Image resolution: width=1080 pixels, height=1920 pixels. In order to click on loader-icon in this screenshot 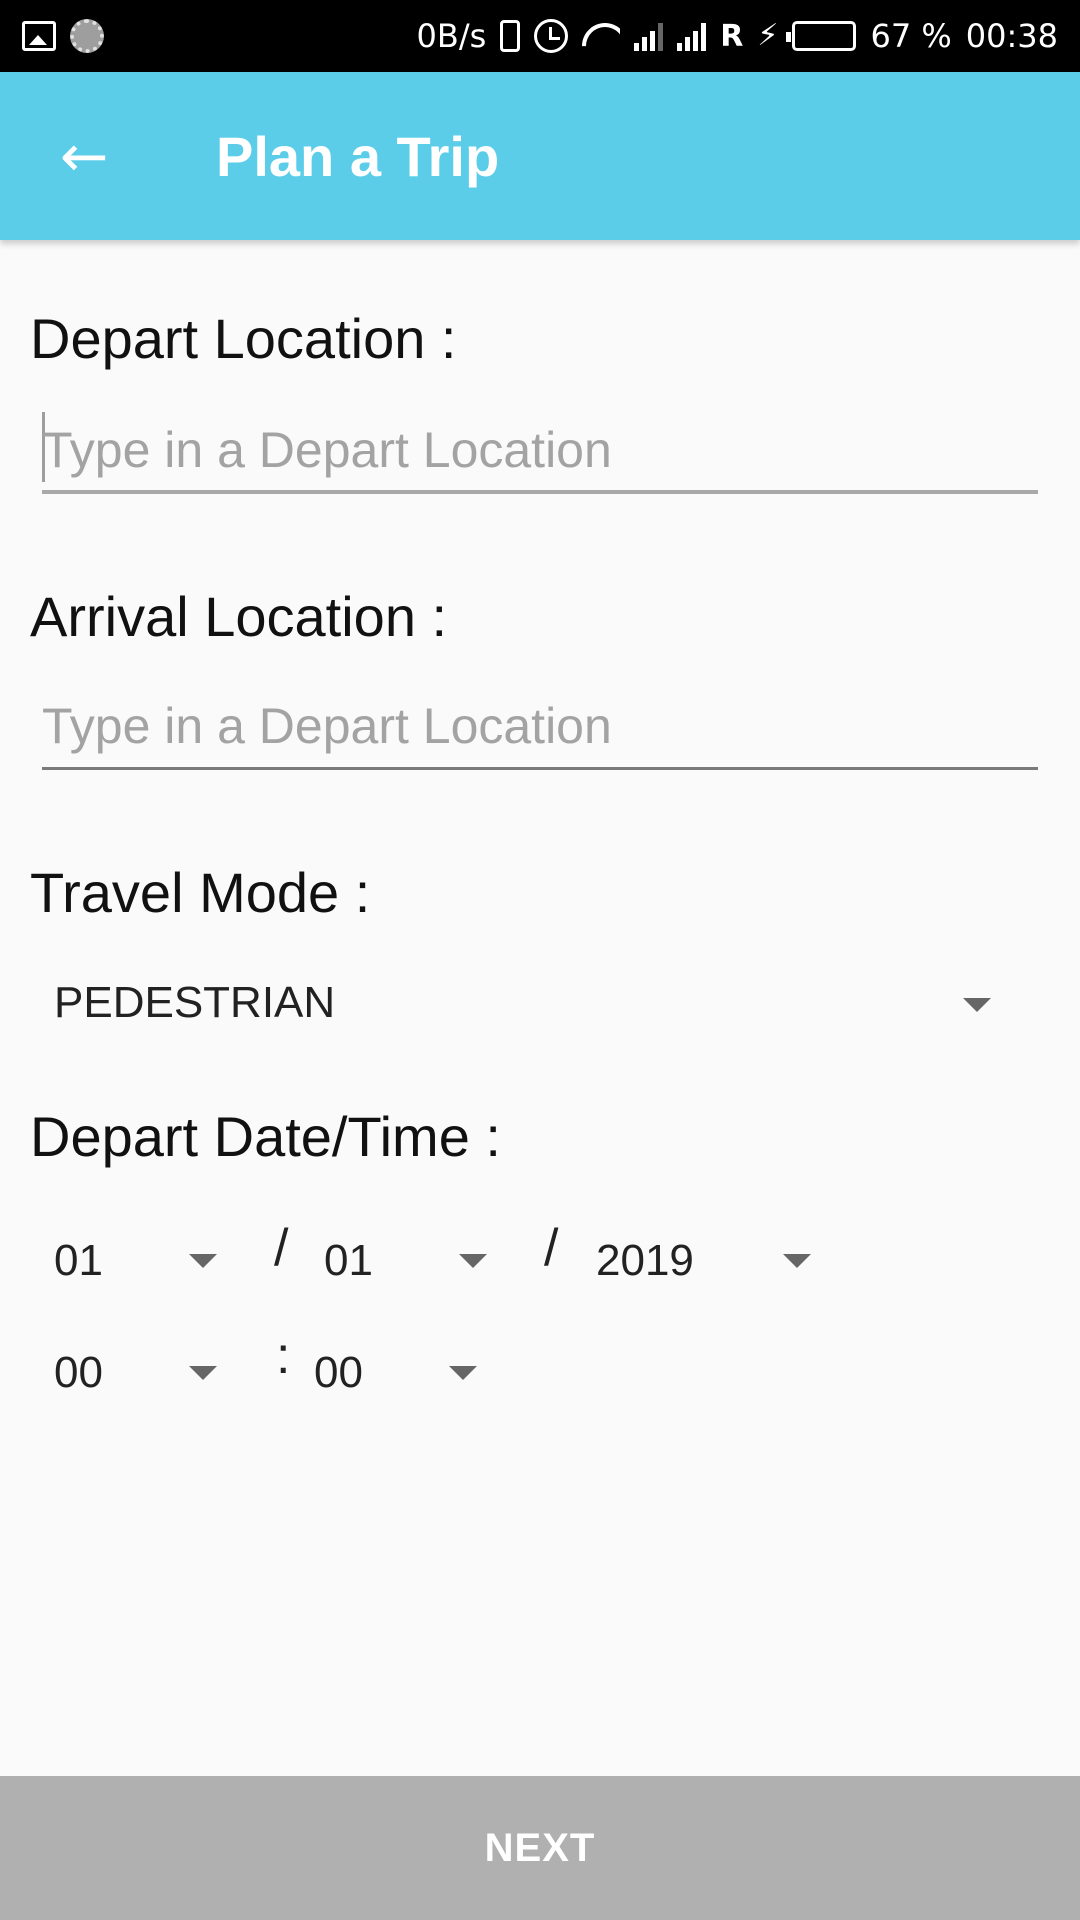, I will do `click(87, 36)`.